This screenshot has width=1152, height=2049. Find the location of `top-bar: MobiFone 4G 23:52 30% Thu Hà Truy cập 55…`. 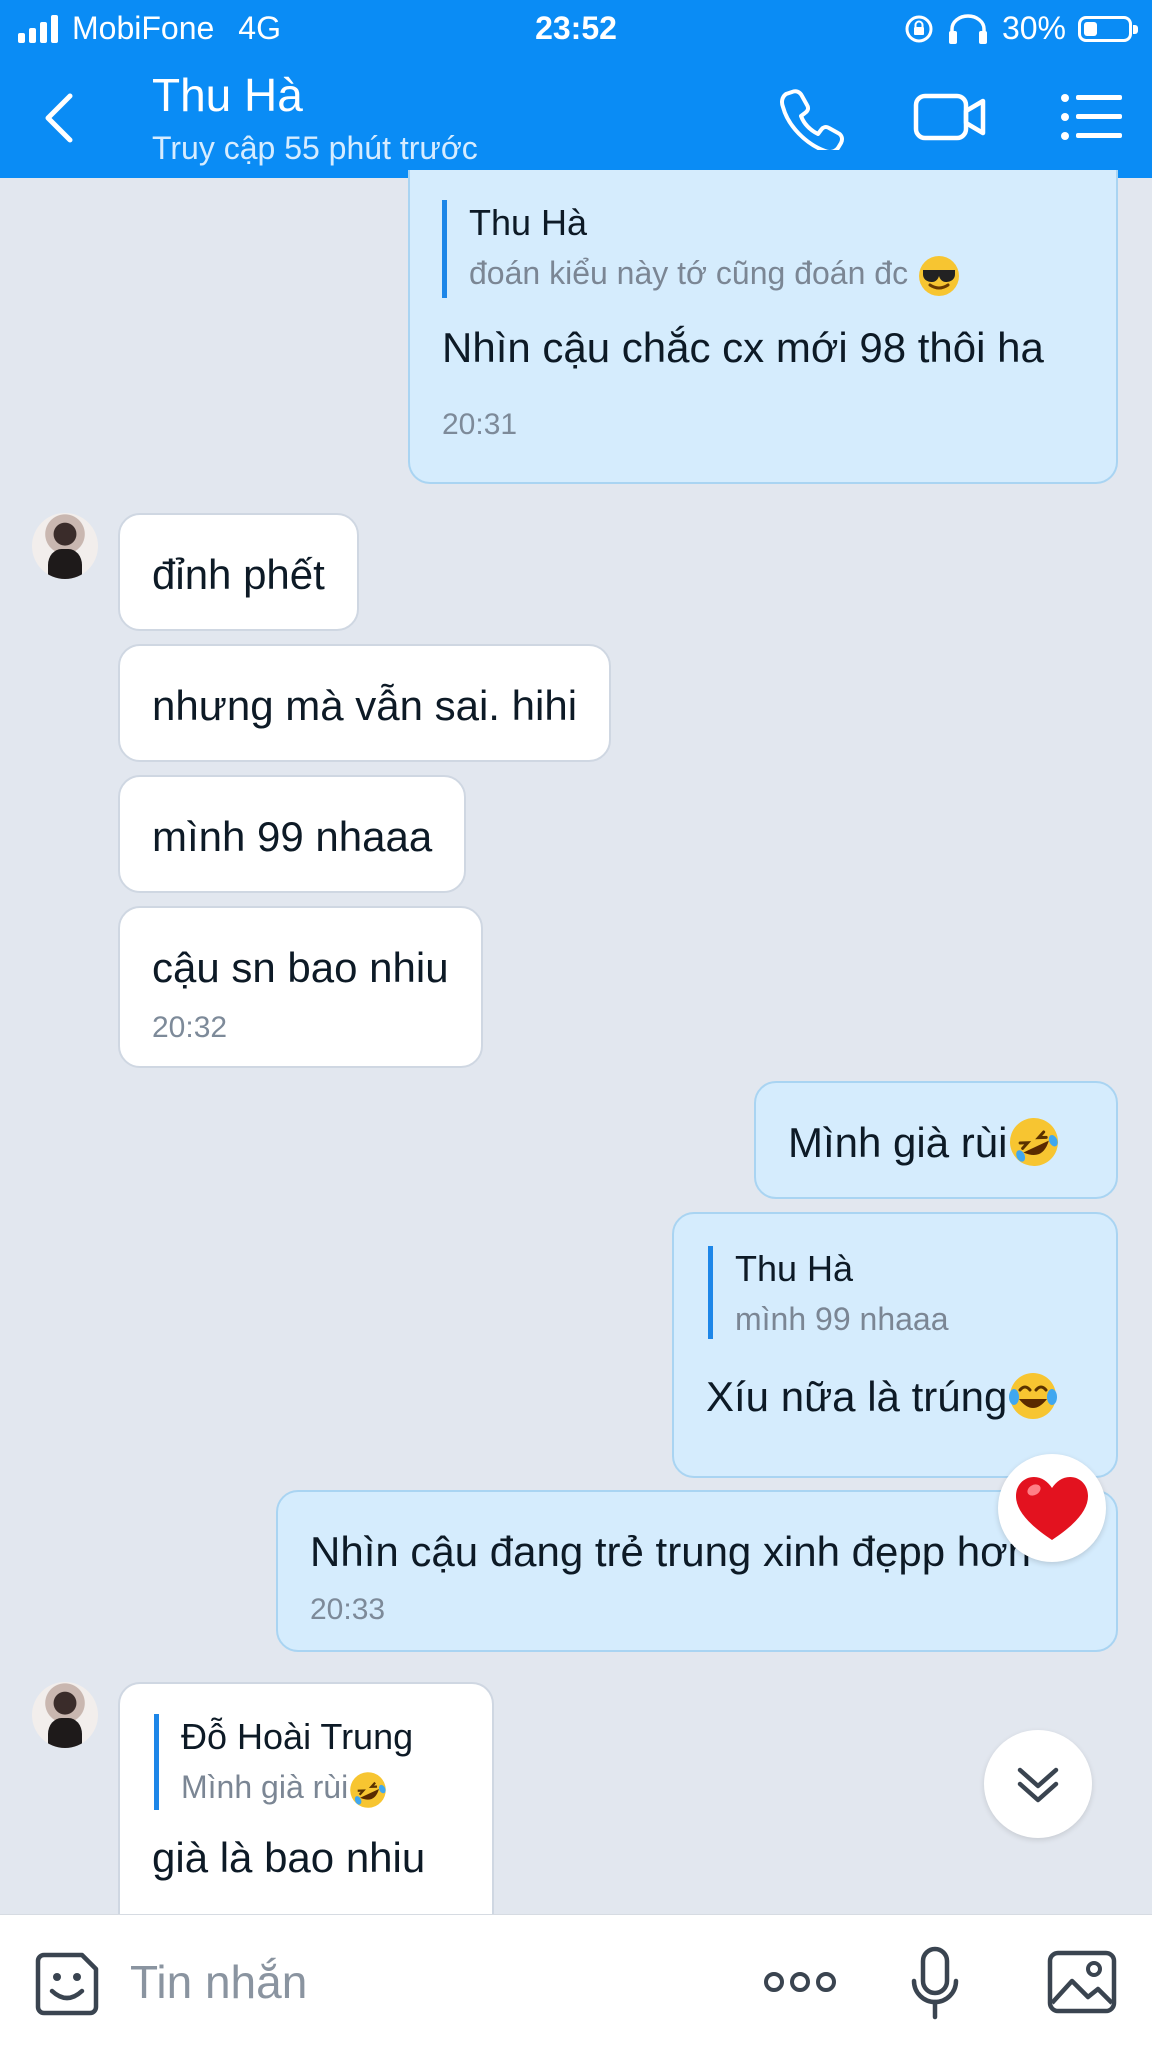

top-bar: MobiFone 4G 23:52 30% Thu Hà Truy cập 55… is located at coordinates (576, 89).